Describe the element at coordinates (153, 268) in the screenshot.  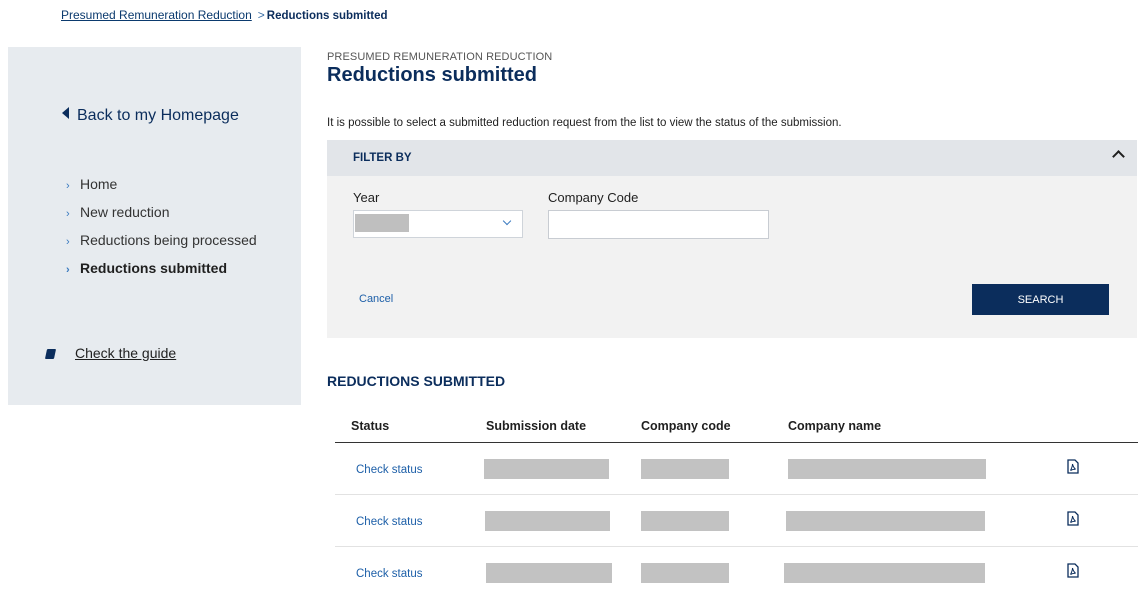
I see `sidebar-item-label: Reductions submitted` at that location.